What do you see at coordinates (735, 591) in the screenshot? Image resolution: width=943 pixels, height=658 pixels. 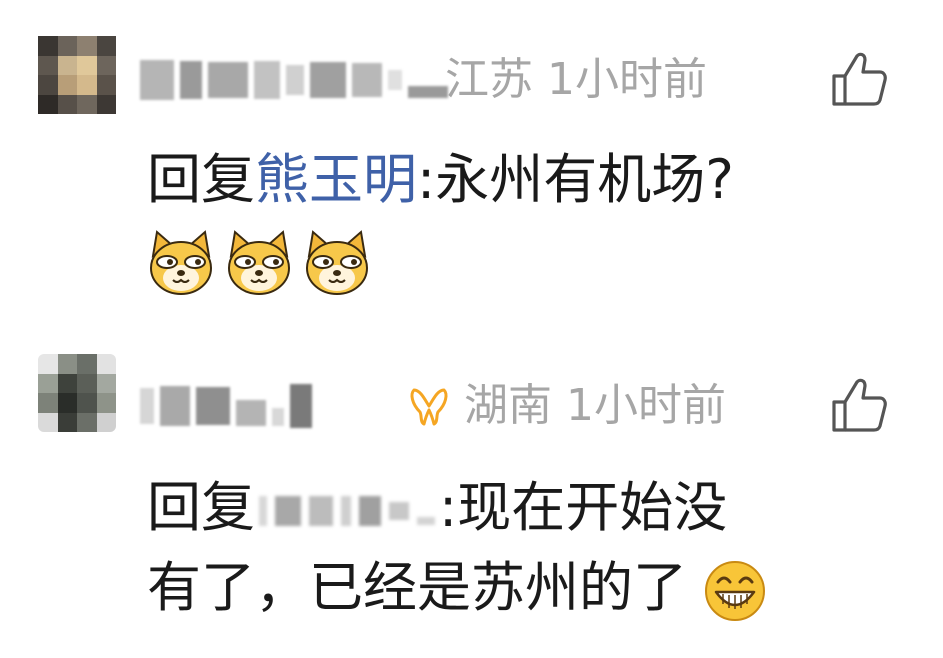 I see `grin-emoji` at bounding box center [735, 591].